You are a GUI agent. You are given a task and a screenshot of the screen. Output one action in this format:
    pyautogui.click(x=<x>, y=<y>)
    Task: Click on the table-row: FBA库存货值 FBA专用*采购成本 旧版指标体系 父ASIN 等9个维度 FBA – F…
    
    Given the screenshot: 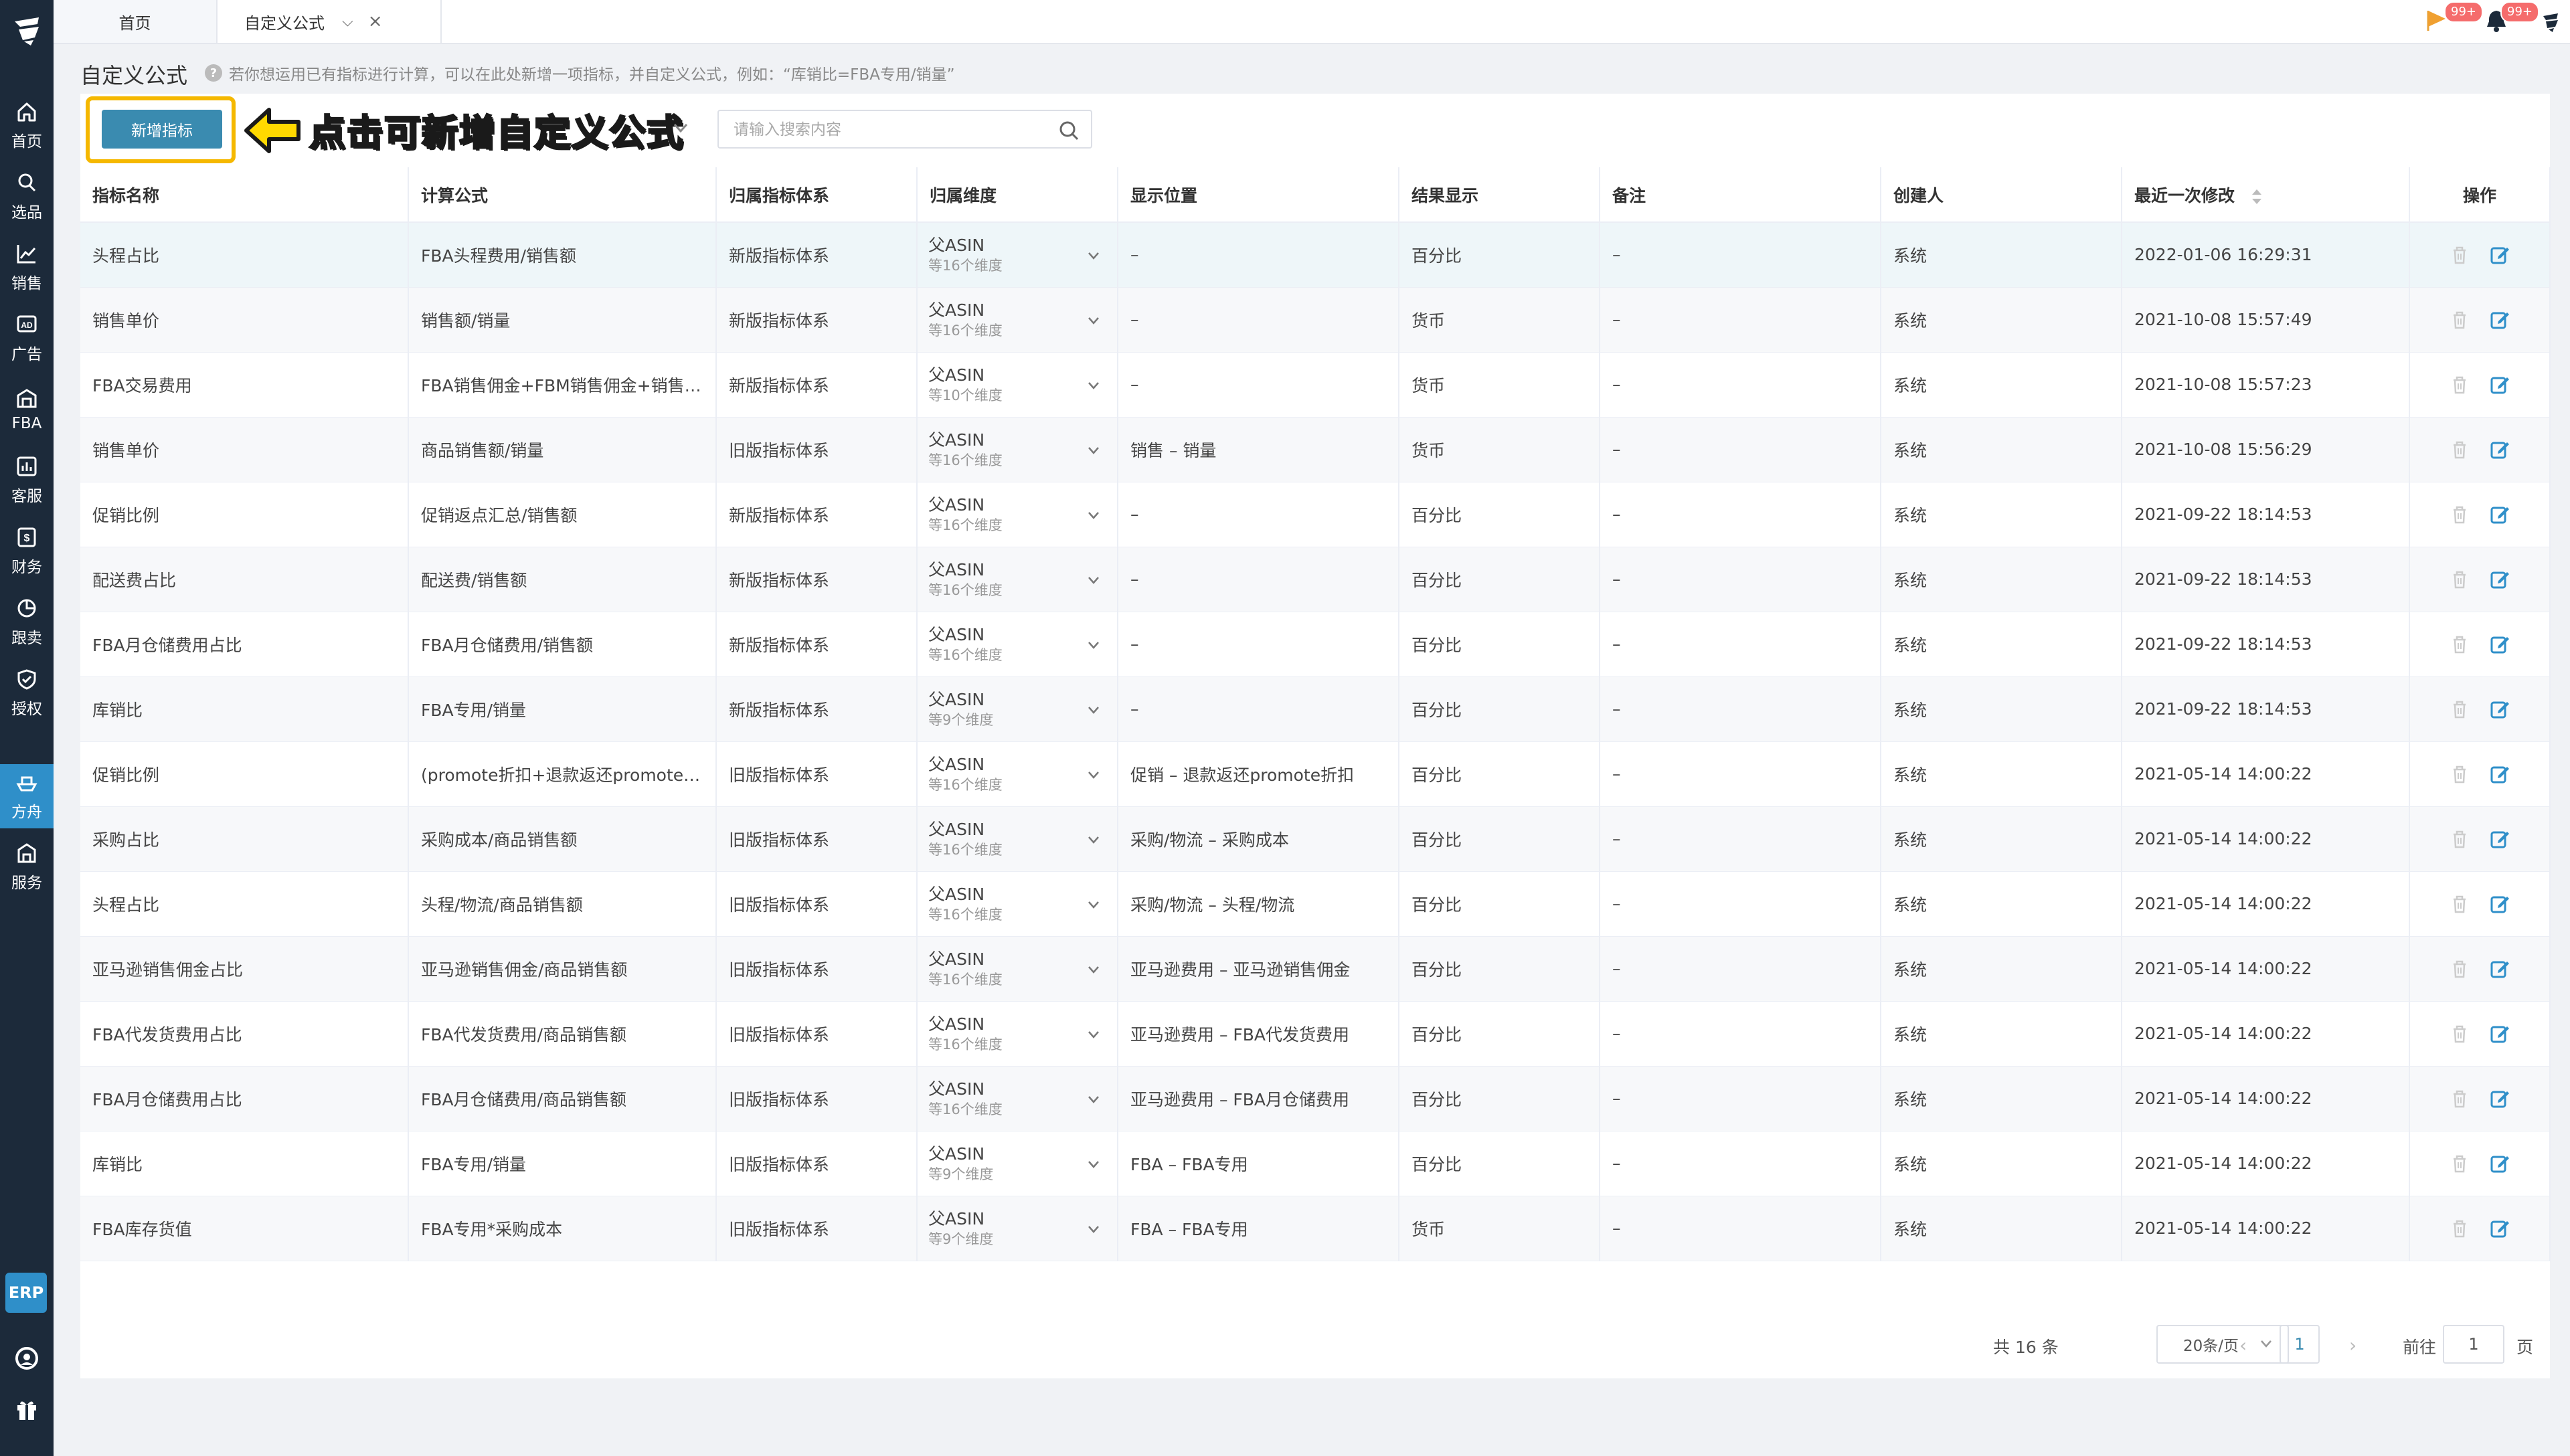 What is the action you would take?
    pyautogui.click(x=1316, y=1228)
    